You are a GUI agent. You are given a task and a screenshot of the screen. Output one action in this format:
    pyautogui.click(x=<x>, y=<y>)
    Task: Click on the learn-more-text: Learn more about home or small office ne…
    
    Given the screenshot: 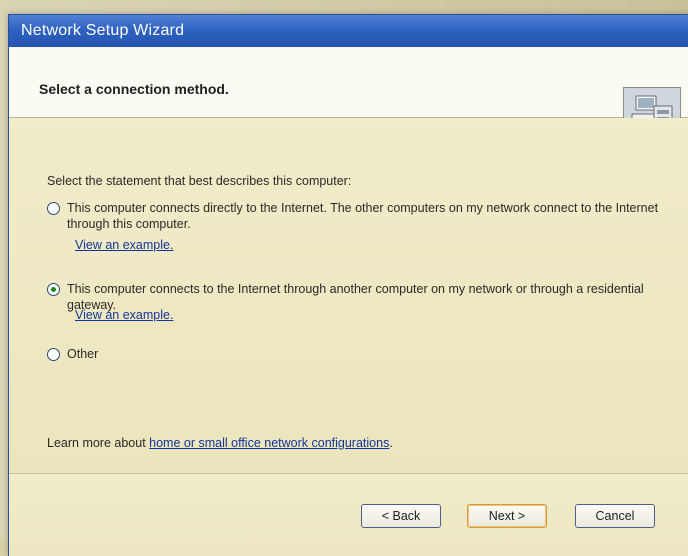 What is the action you would take?
    pyautogui.click(x=220, y=443)
    